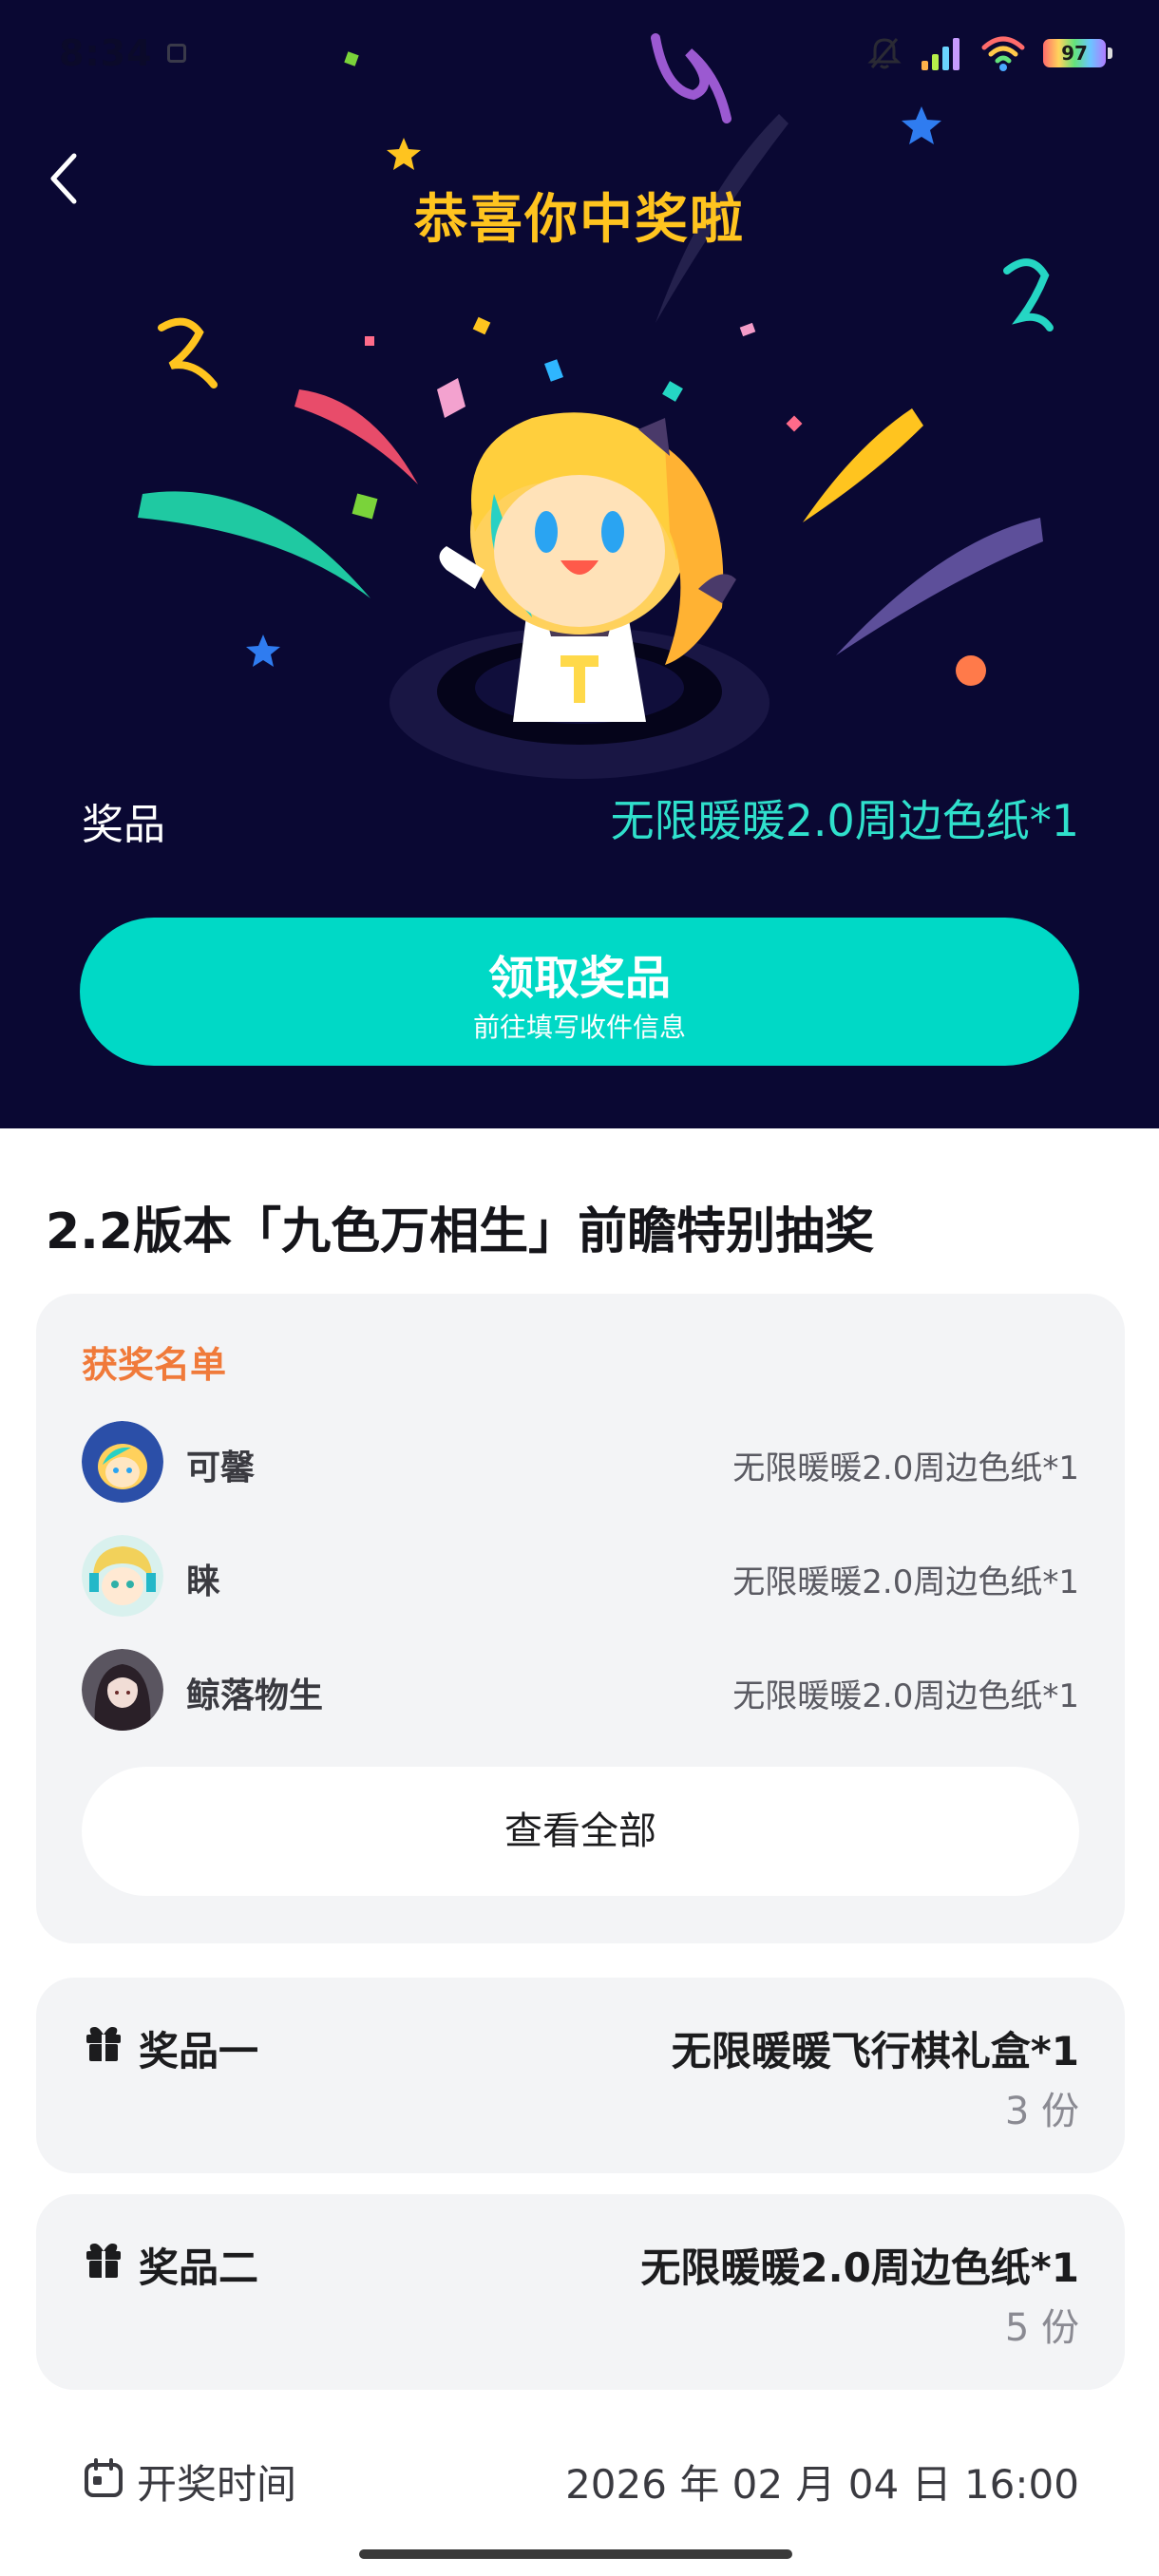 The width and height of the screenshot is (1159, 2576). I want to click on prize-tier-label: 奖品一, so click(199, 2051).